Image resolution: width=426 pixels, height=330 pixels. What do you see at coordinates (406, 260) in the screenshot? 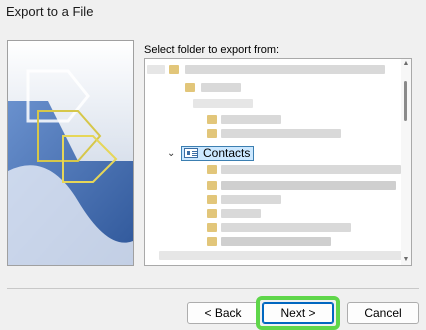
I see `scroll-down-arrow-icon: ▼` at bounding box center [406, 260].